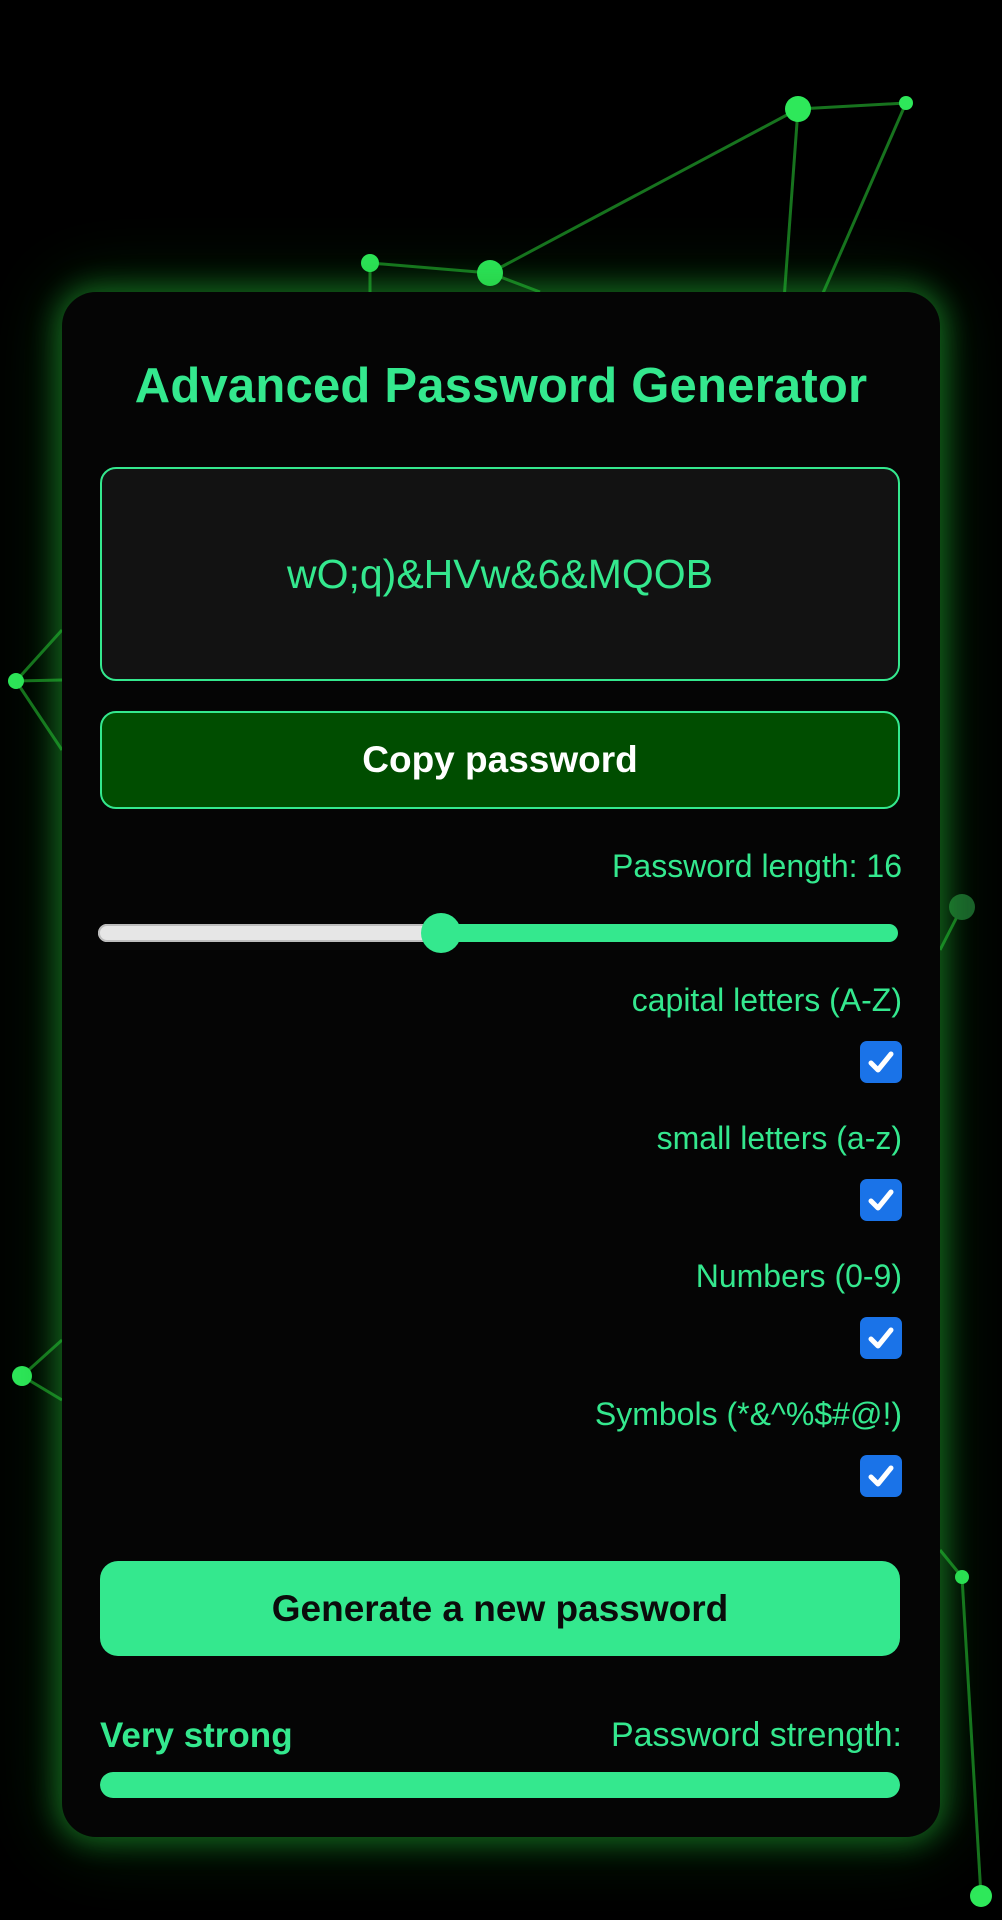 This screenshot has height=1920, width=1002. Describe the element at coordinates (779, 1138) in the screenshot. I see `option-label-small: small letters (a-z)` at that location.